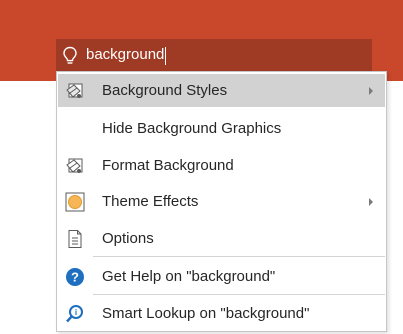 The image size is (403, 334). What do you see at coordinates (206, 313) in the screenshot?
I see `menu-item-label: Smart Lookup on "background"` at bounding box center [206, 313].